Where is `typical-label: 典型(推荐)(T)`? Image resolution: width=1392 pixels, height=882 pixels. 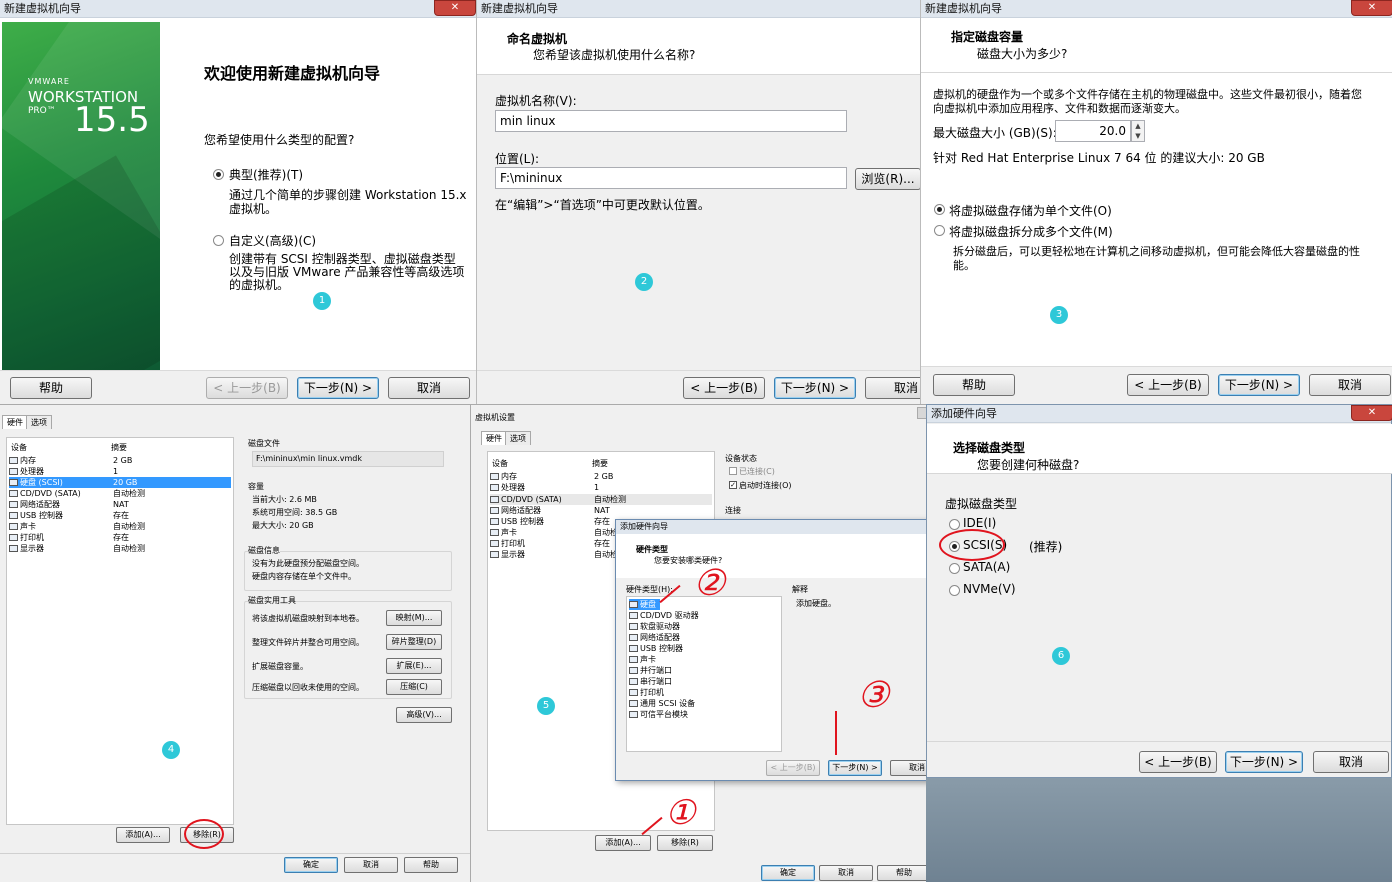
typical-label: 典型(推荐)(T) is located at coordinates (266, 174).